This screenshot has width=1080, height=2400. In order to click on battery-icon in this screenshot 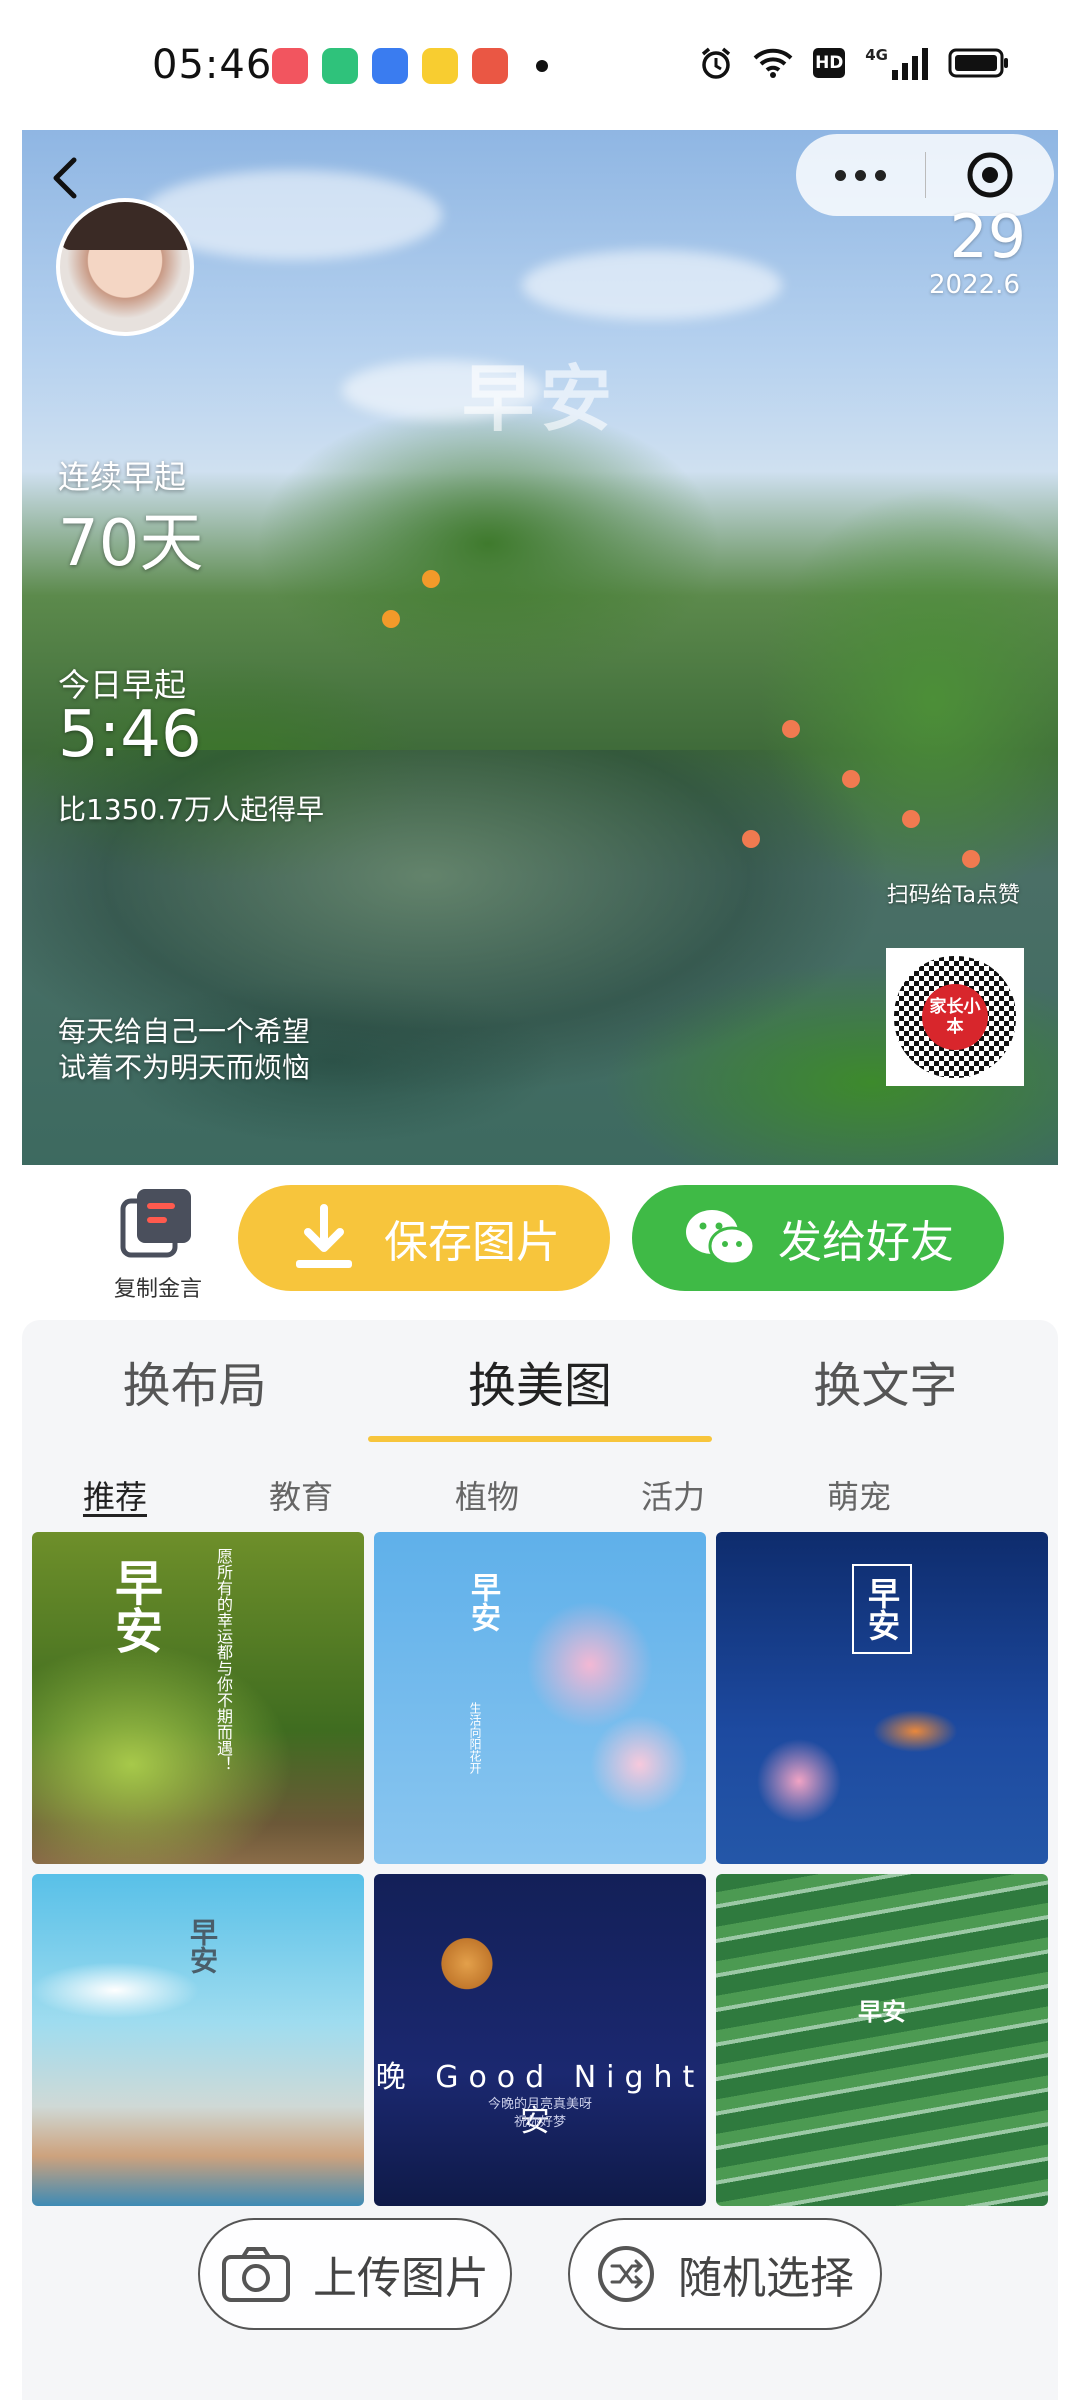, I will do `click(978, 63)`.